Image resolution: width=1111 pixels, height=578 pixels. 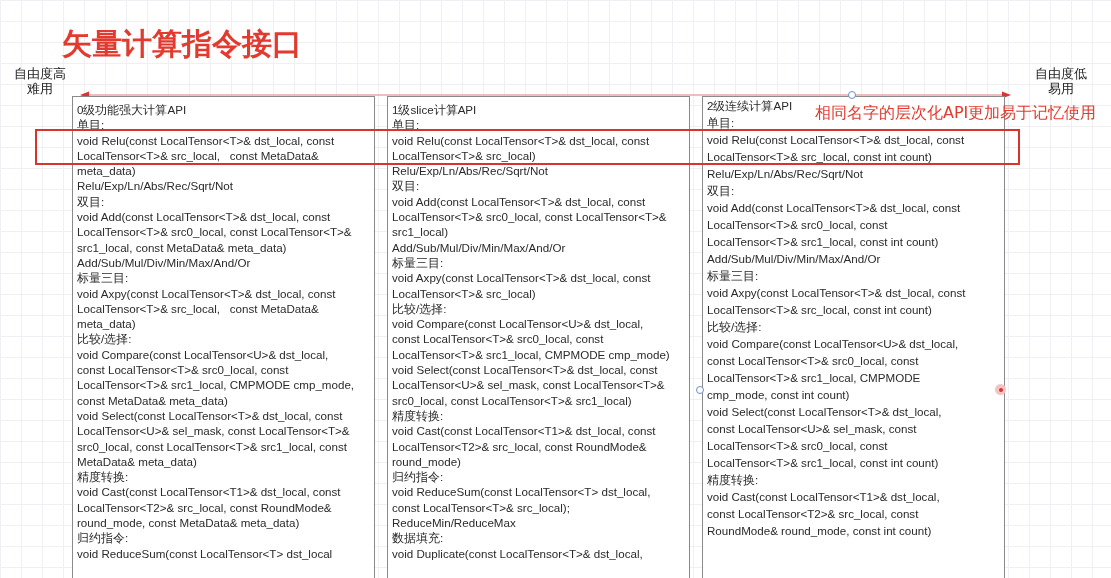 What do you see at coordinates (823, 497) in the screenshot?
I see `code-line: void Cast(const LocalTensor<T1>& dst_local,` at bounding box center [823, 497].